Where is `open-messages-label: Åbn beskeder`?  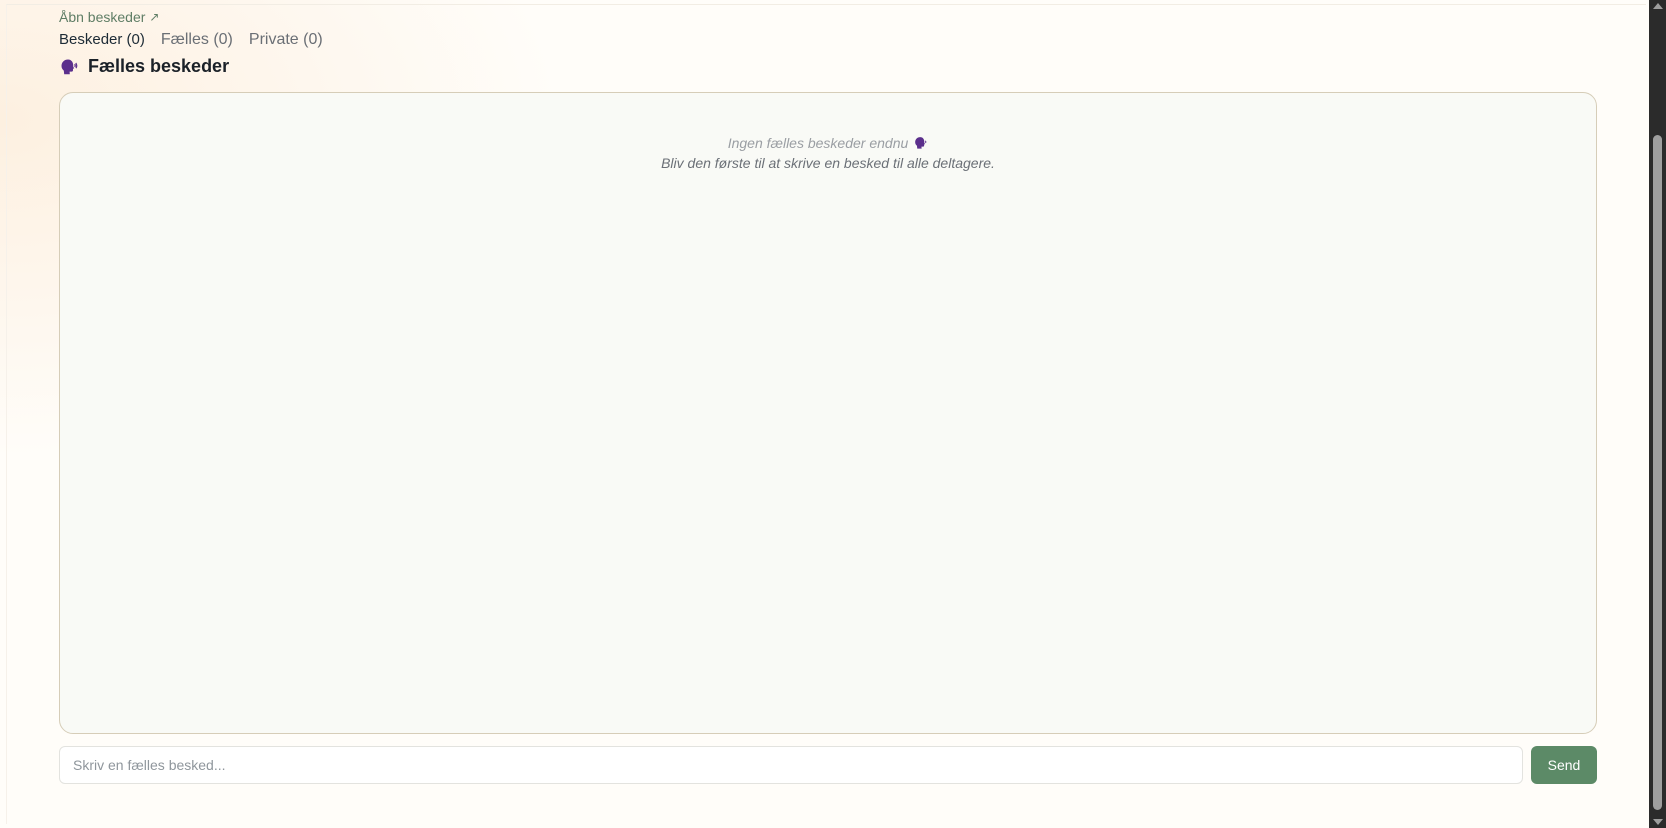
open-messages-label: Åbn beskeder is located at coordinates (102, 17).